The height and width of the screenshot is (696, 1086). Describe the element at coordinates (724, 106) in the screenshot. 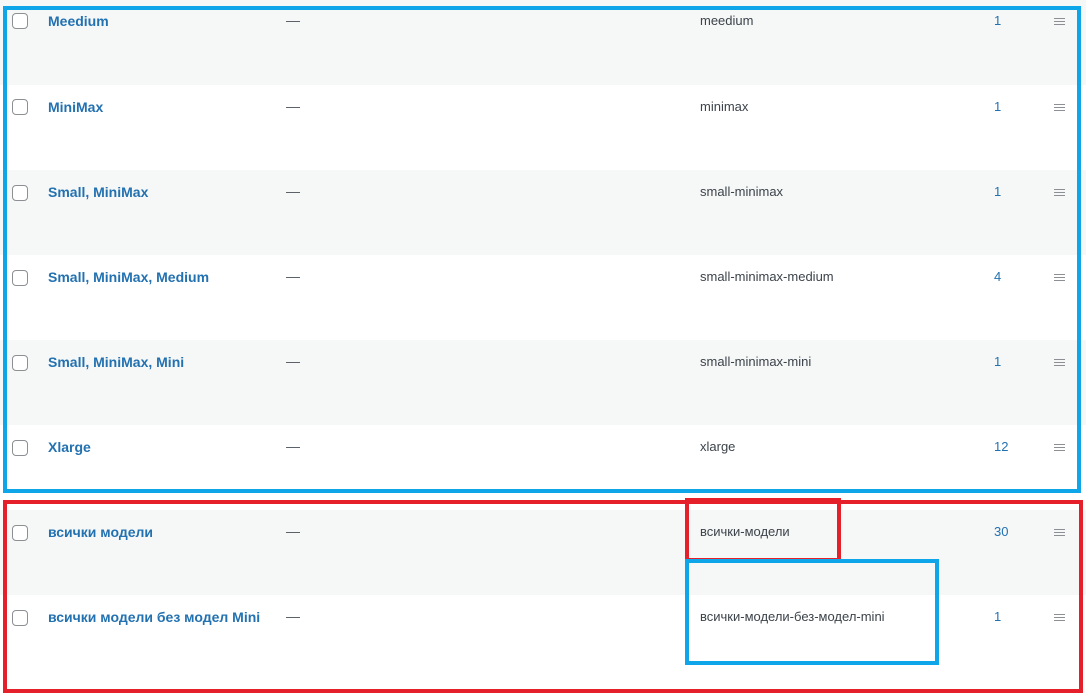

I see `term-slug: minimax` at that location.